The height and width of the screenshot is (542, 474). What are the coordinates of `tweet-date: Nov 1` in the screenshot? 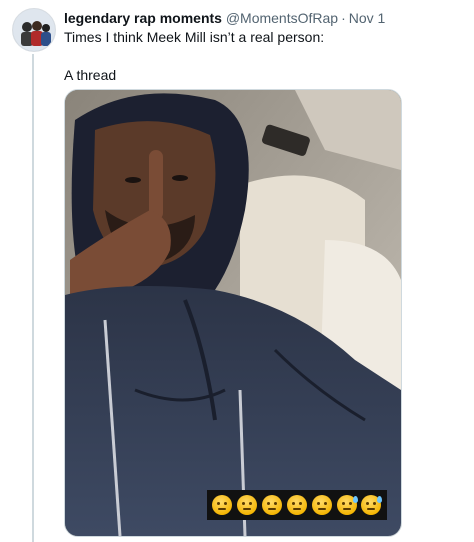 It's located at (367, 18).